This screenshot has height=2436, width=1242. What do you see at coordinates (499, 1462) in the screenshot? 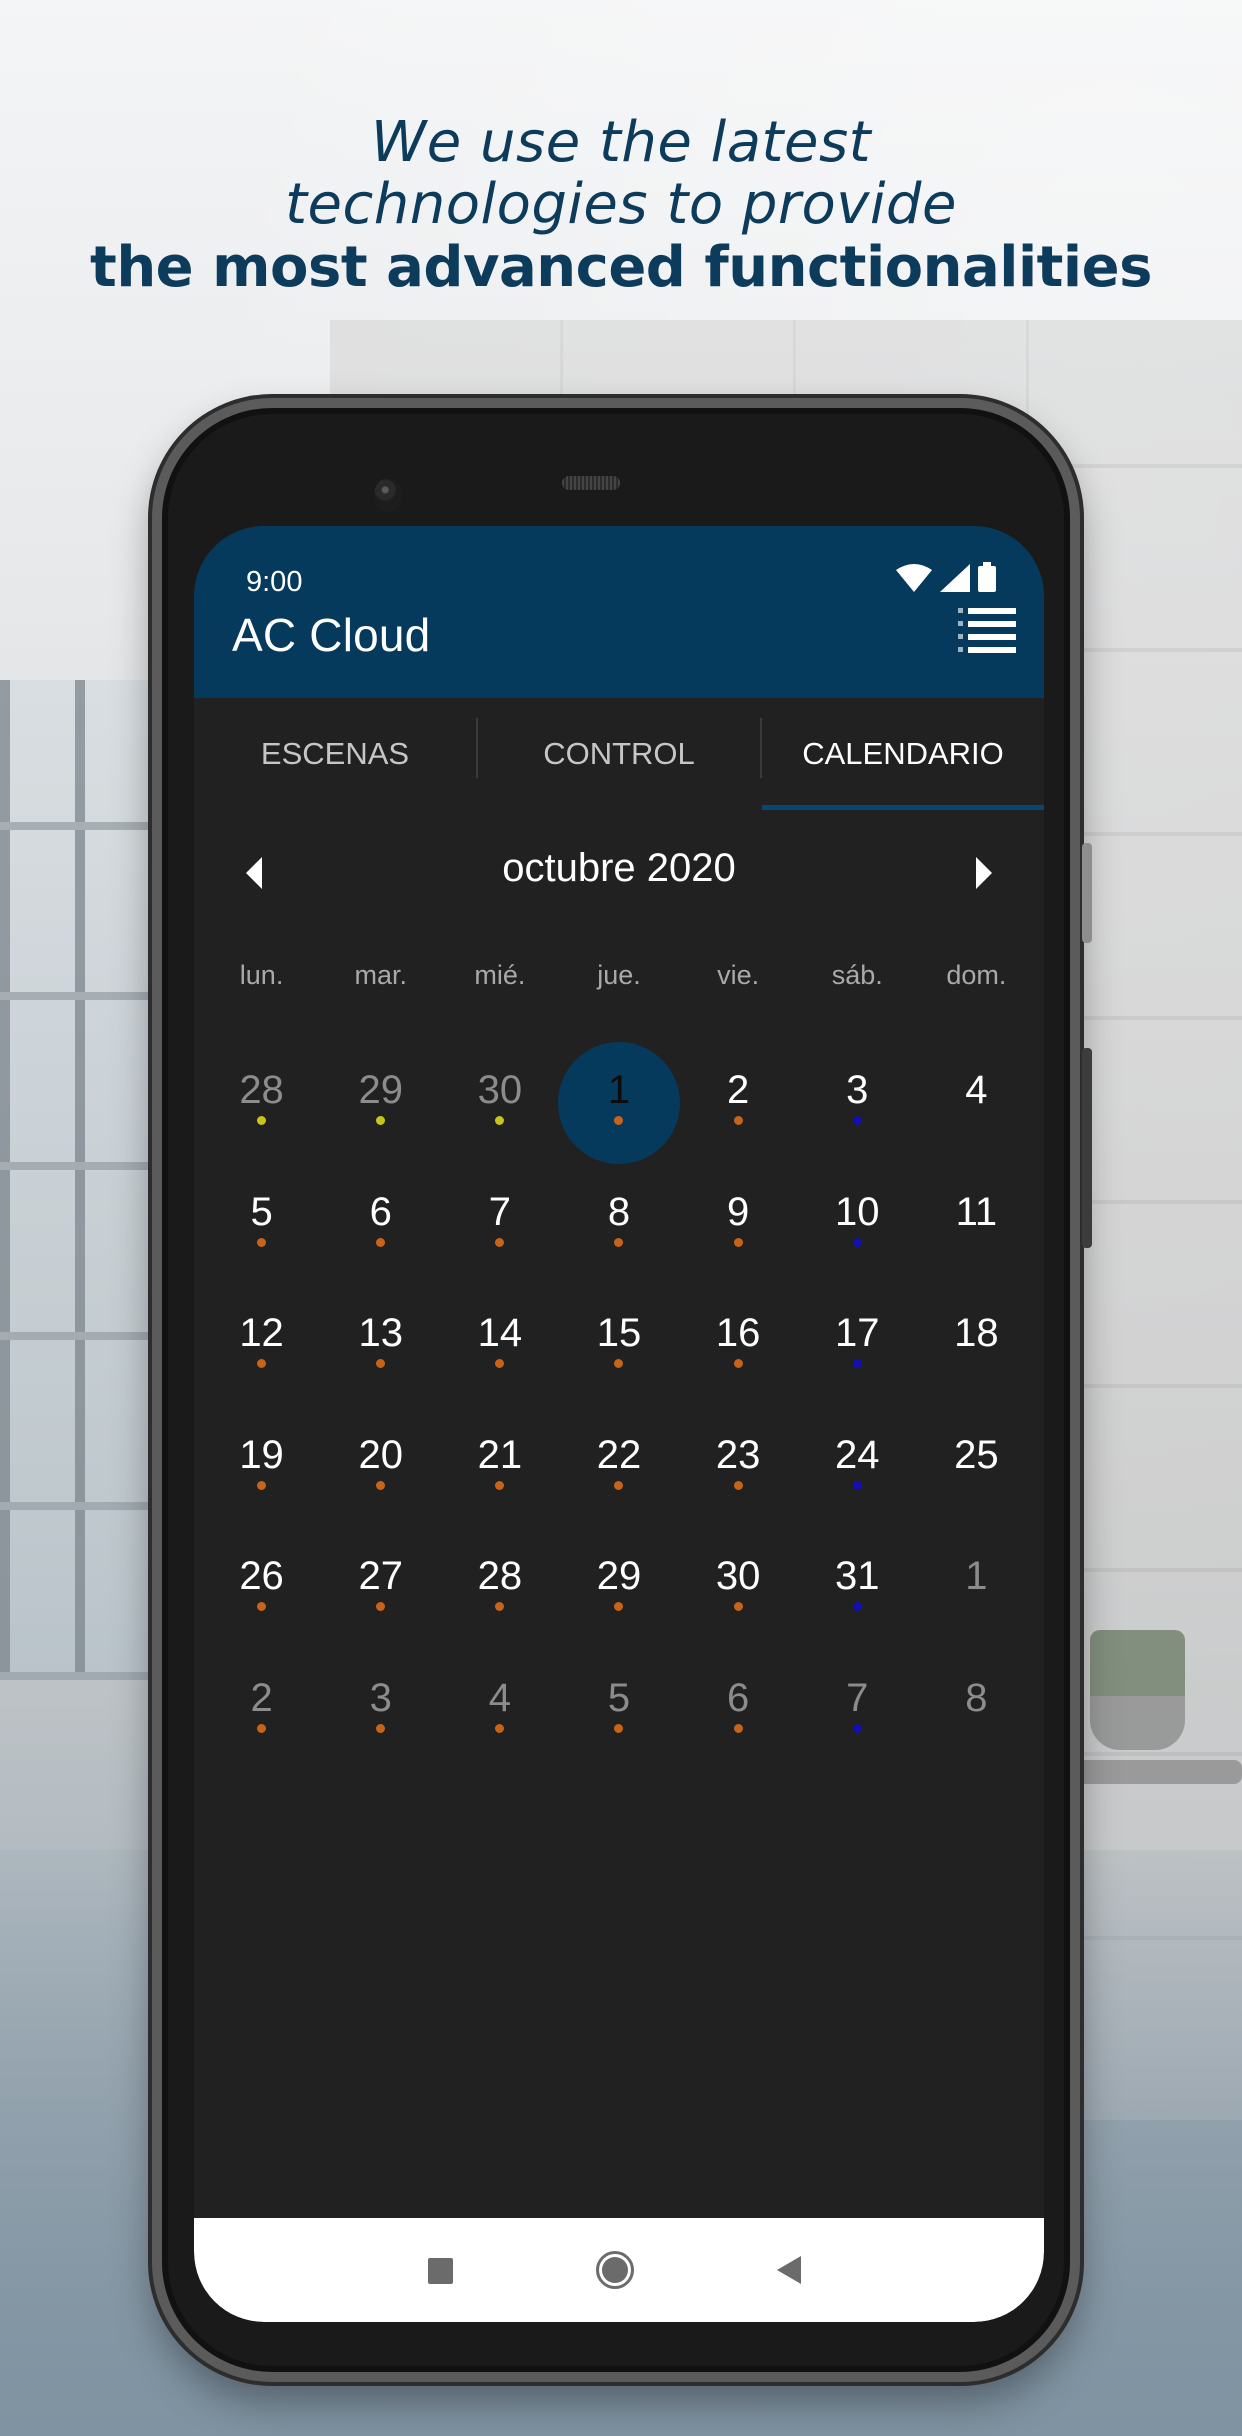
I see `calendar-day: 21` at bounding box center [499, 1462].